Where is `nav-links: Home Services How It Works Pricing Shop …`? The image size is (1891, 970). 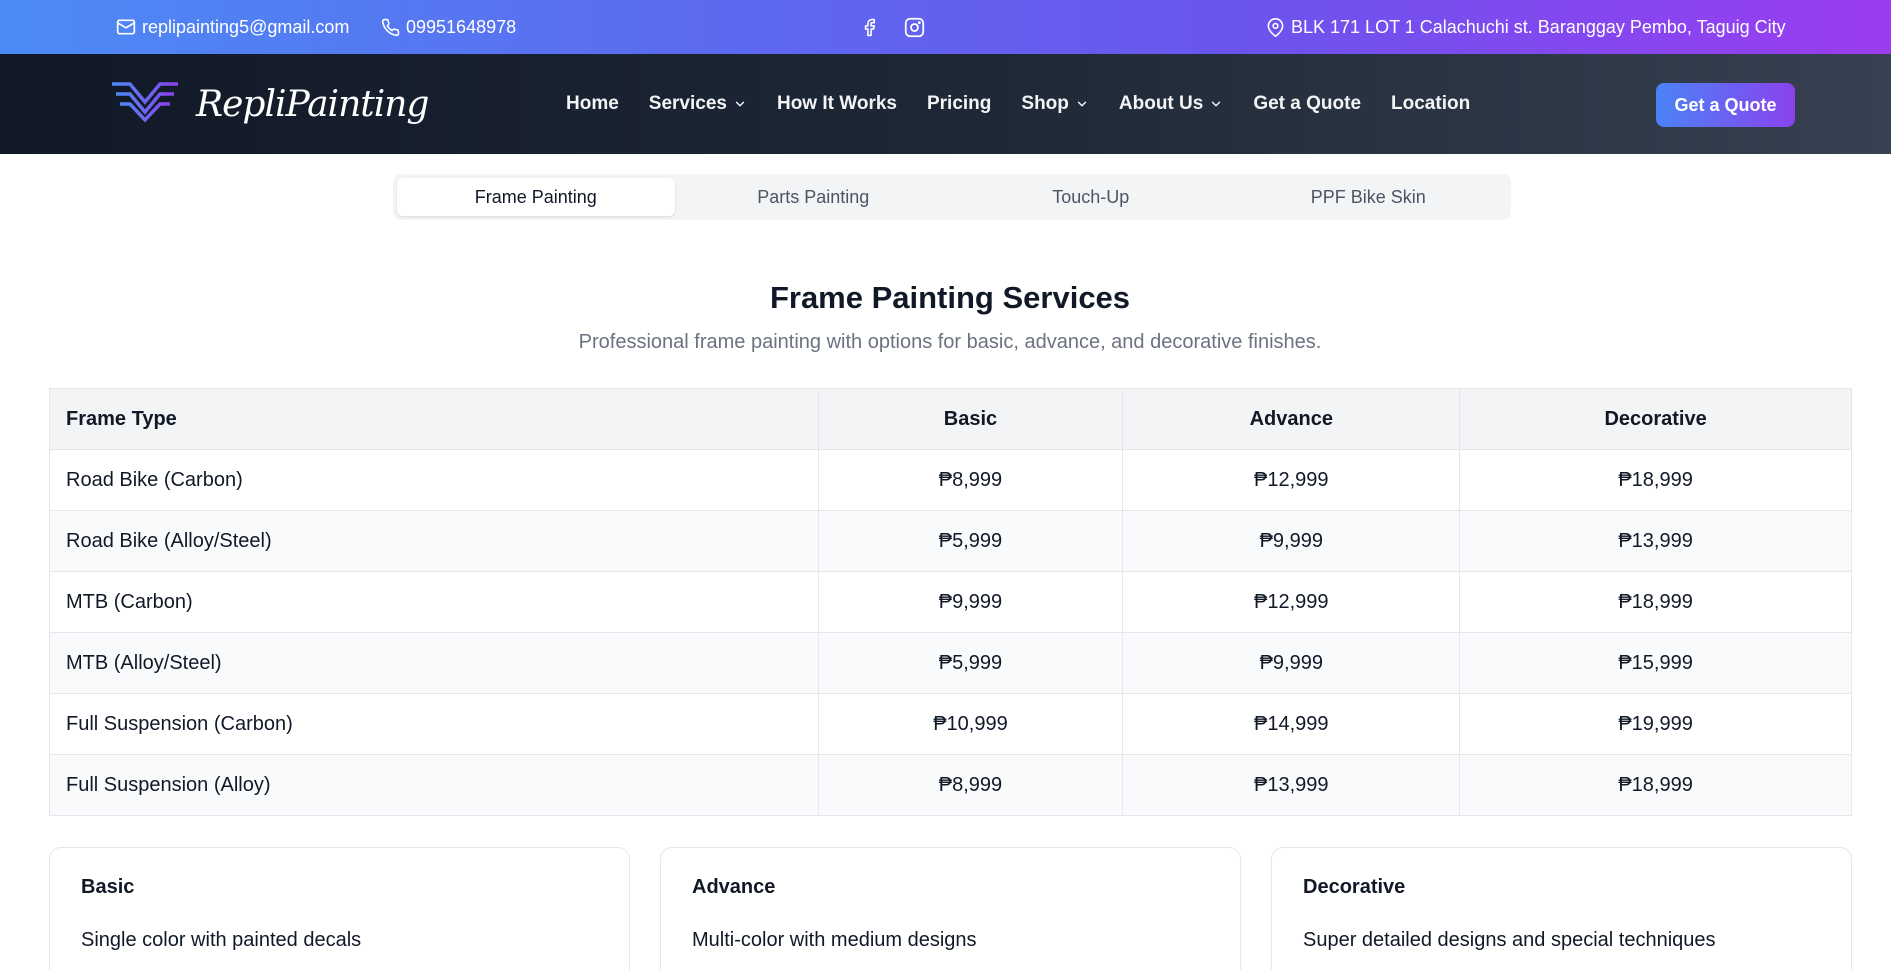
nav-links: Home Services How It Works Pricing Shop … is located at coordinates (1018, 104).